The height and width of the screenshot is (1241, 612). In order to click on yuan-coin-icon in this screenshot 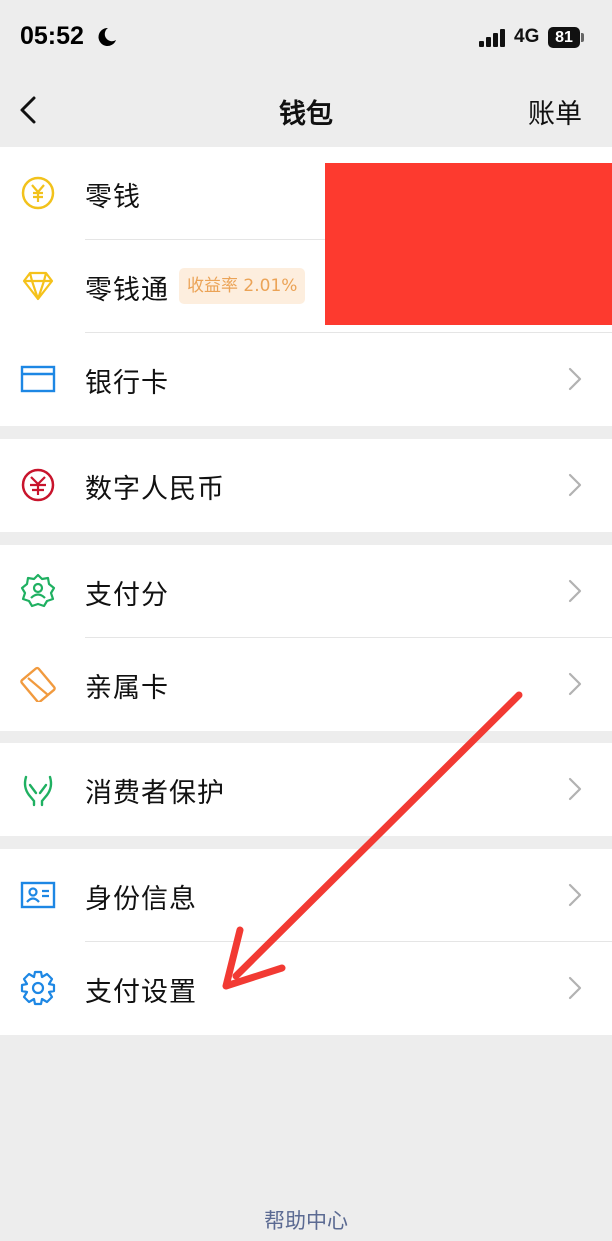, I will do `click(38, 193)`.